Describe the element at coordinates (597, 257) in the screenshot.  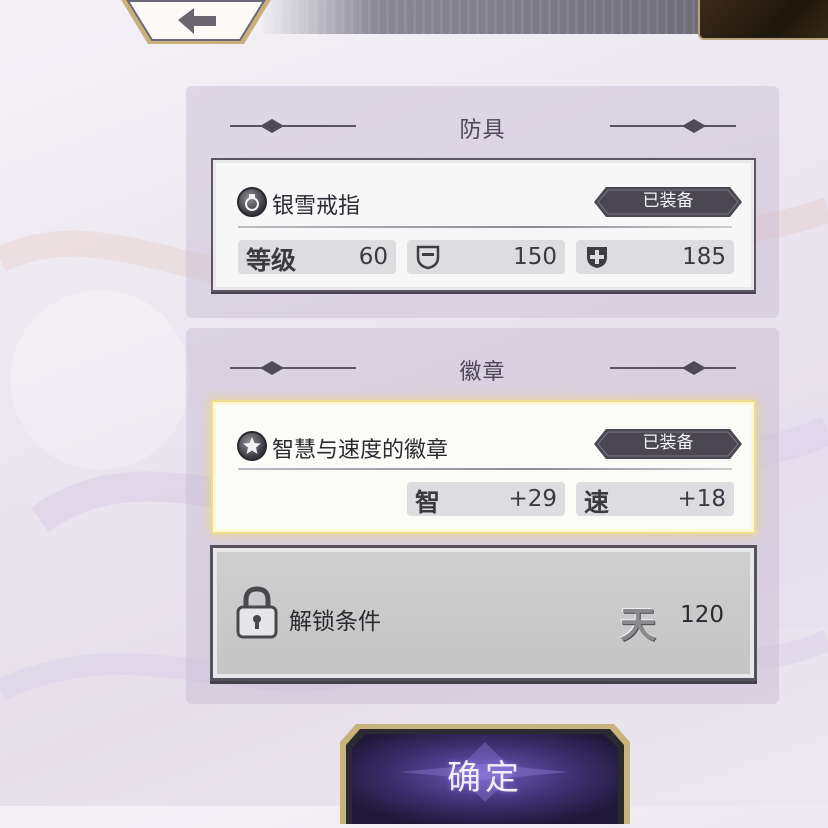
I see `shield-cross-icon` at that location.